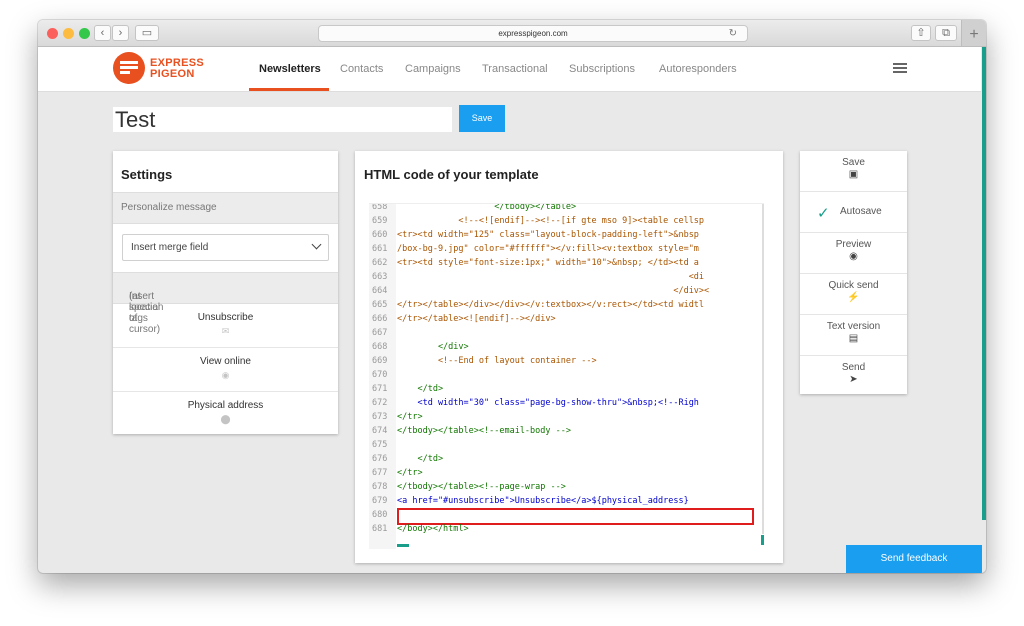 Image resolution: width=1024 pixels, height=626 pixels. I want to click on line-number: 681, so click(380, 529).